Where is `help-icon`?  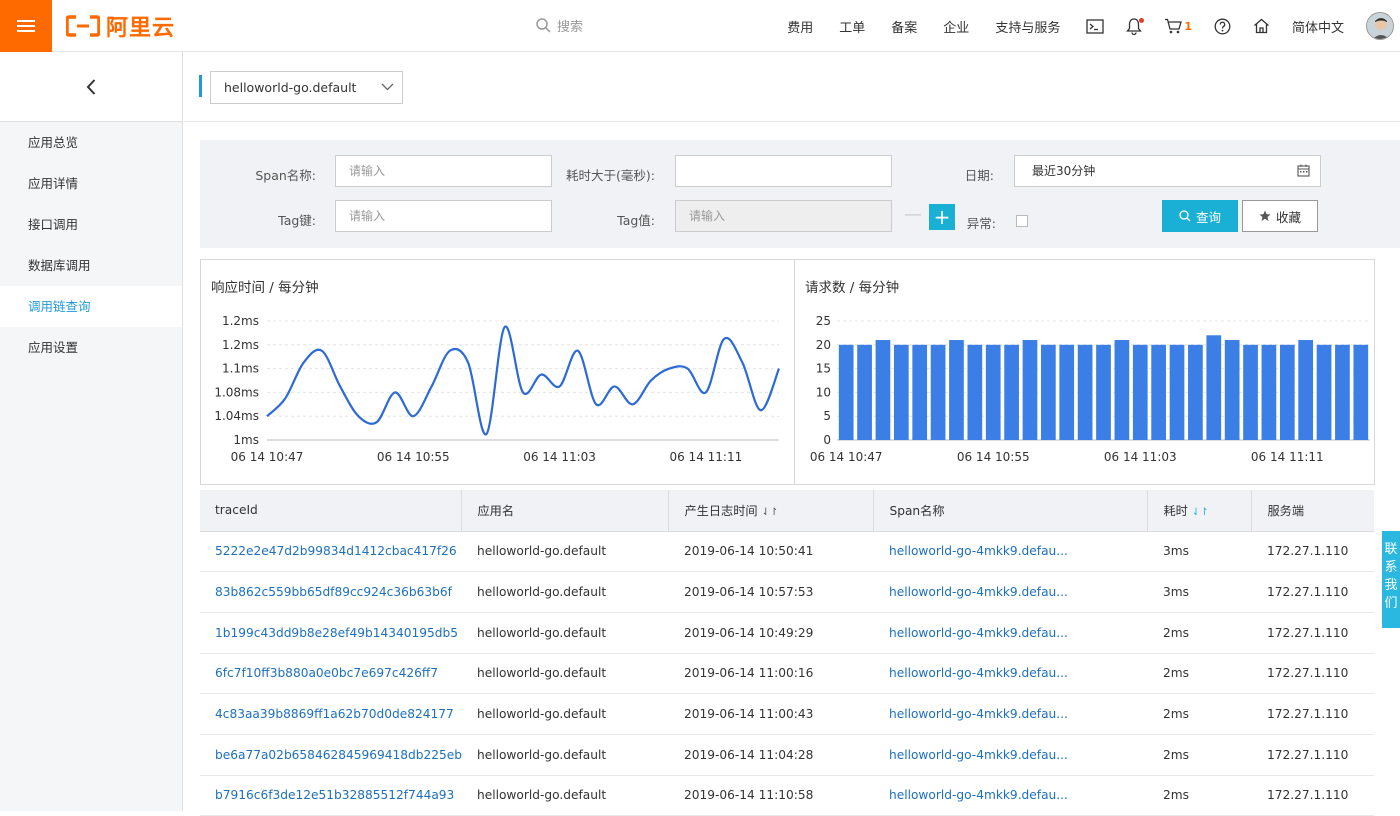
help-icon is located at coordinates (1222, 26).